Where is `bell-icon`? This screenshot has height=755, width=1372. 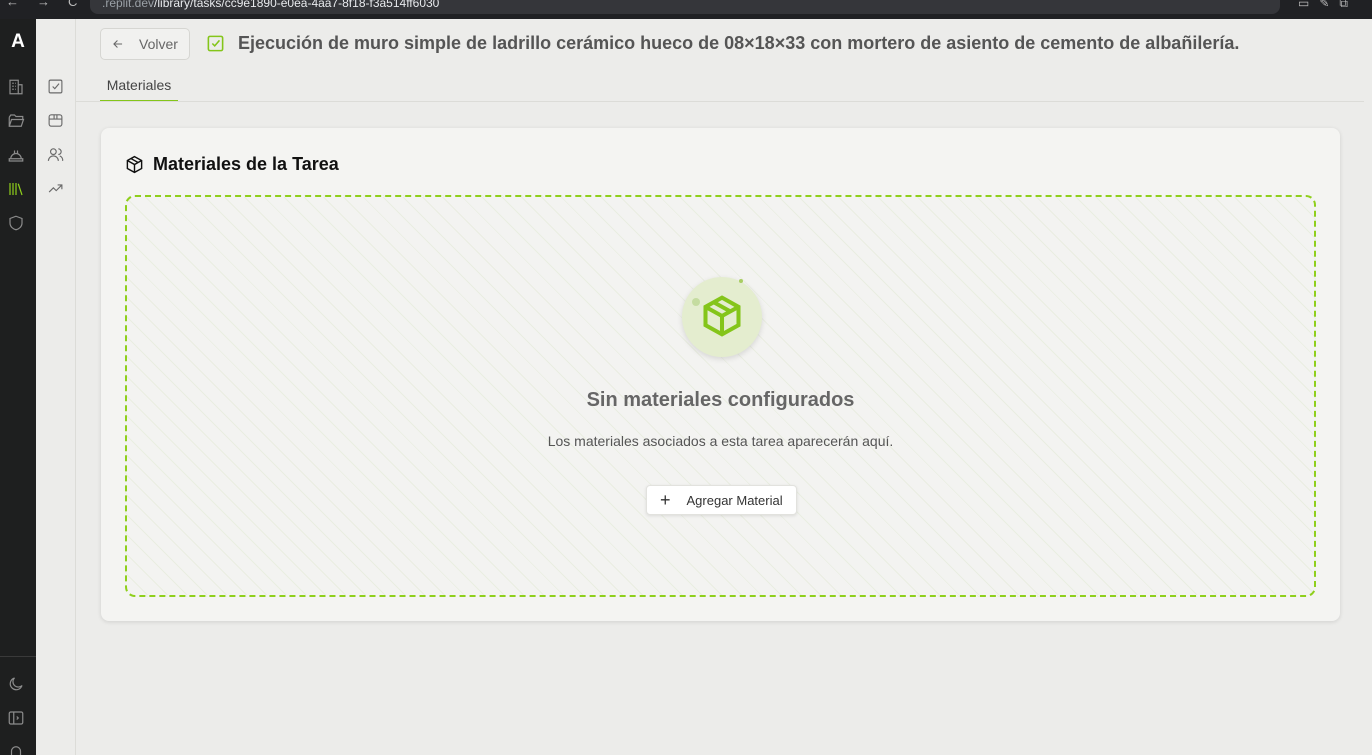
bell-icon is located at coordinates (17, 749).